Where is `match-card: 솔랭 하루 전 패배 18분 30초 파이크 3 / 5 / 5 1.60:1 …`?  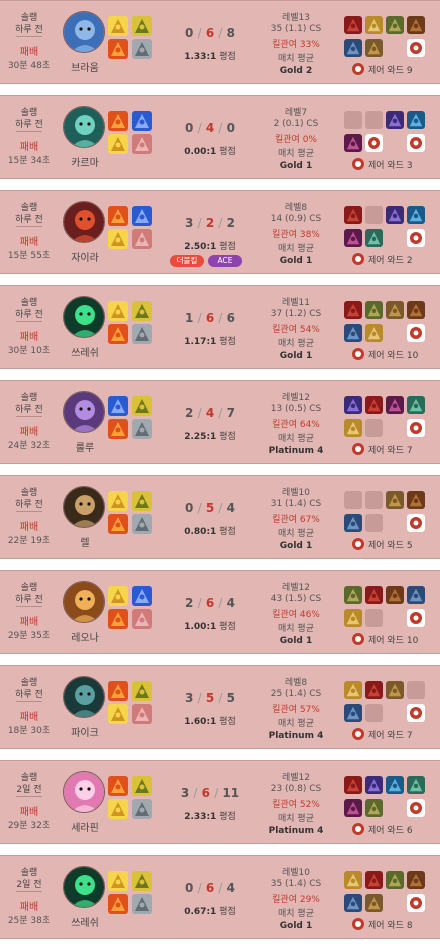
match-card: 솔랭 하루 전 패배 18분 30초 파이크 3 / 5 / 5 1.60:1 … is located at coordinates (220, 707).